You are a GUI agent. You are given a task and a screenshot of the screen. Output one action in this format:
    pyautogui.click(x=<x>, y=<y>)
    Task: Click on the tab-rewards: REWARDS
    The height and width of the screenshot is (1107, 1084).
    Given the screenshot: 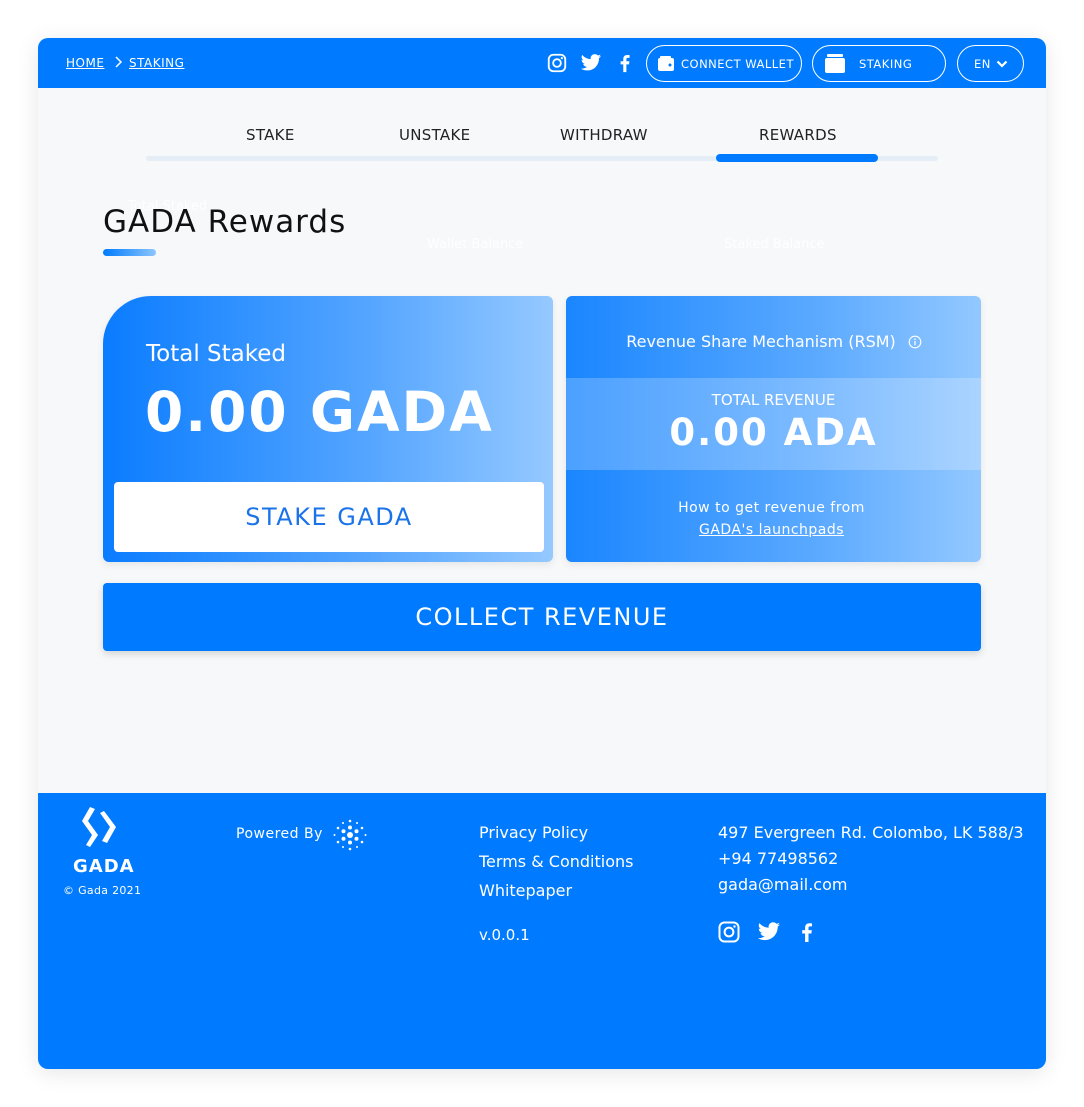 What is the action you would take?
    pyautogui.click(x=798, y=135)
    